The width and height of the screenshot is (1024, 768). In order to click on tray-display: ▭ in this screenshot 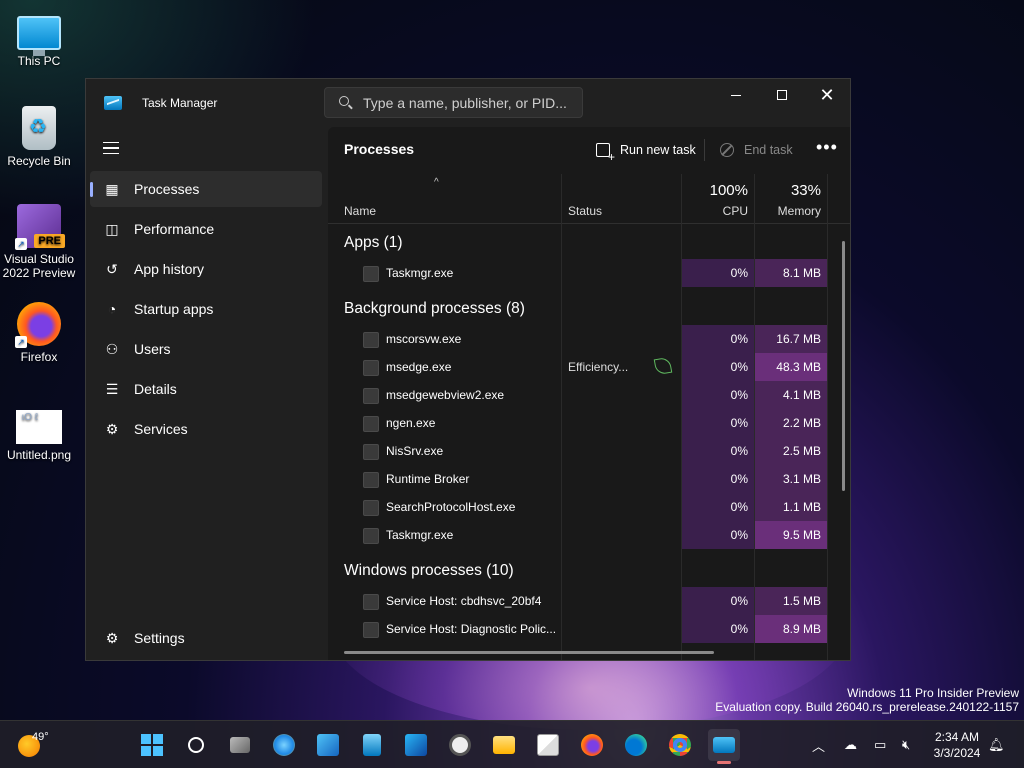, I will do `click(880, 744)`.